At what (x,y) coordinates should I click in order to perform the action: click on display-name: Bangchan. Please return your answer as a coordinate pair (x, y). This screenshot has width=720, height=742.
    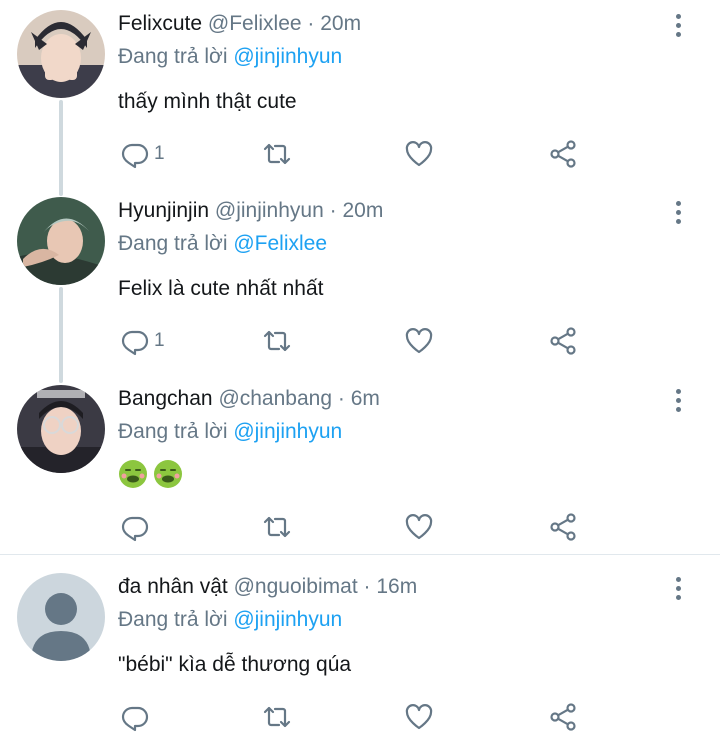
    Looking at the image, I should click on (165, 398).